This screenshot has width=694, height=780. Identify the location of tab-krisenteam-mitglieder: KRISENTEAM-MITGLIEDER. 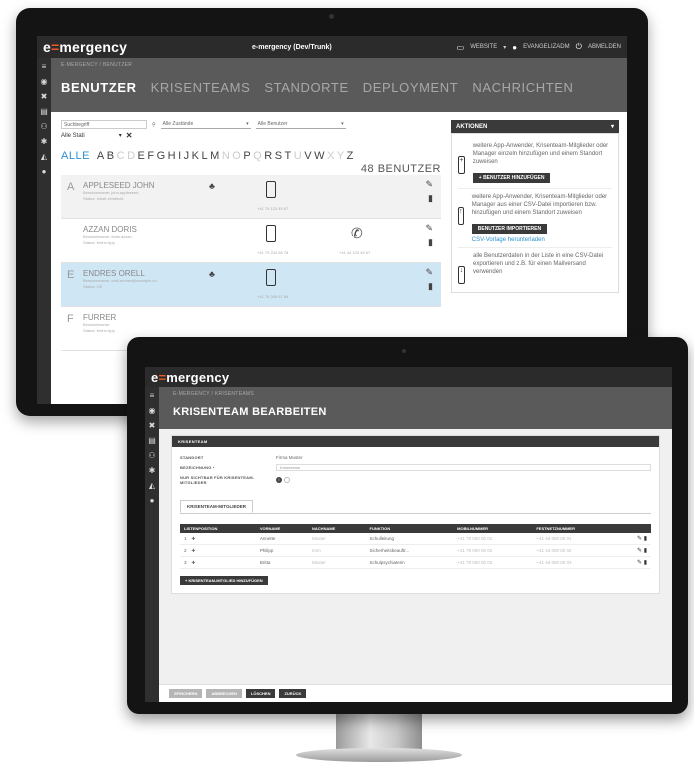
(216, 506).